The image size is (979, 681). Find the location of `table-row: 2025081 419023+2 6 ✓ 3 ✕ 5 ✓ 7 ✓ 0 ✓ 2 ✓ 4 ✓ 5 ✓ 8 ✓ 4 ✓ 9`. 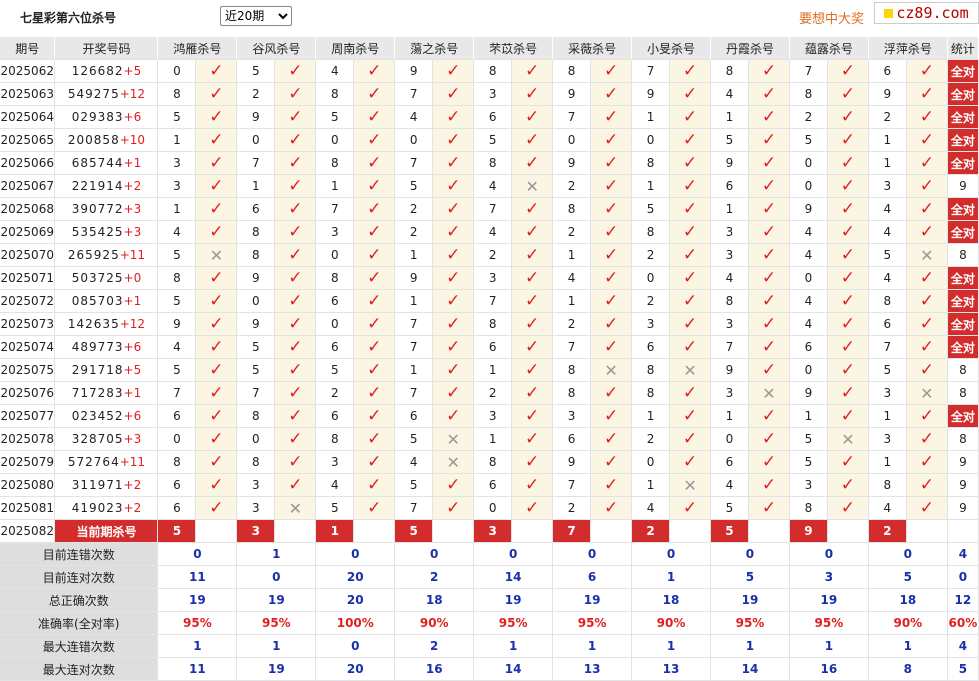

table-row: 2025081 419023+2 6 ✓ 3 ✕ 5 ✓ 7 ✓ 0 ✓ 2 ✓ 4 ✓ 5 ✓ 8 ✓ 4 ✓ 9 is located at coordinates (489, 508).